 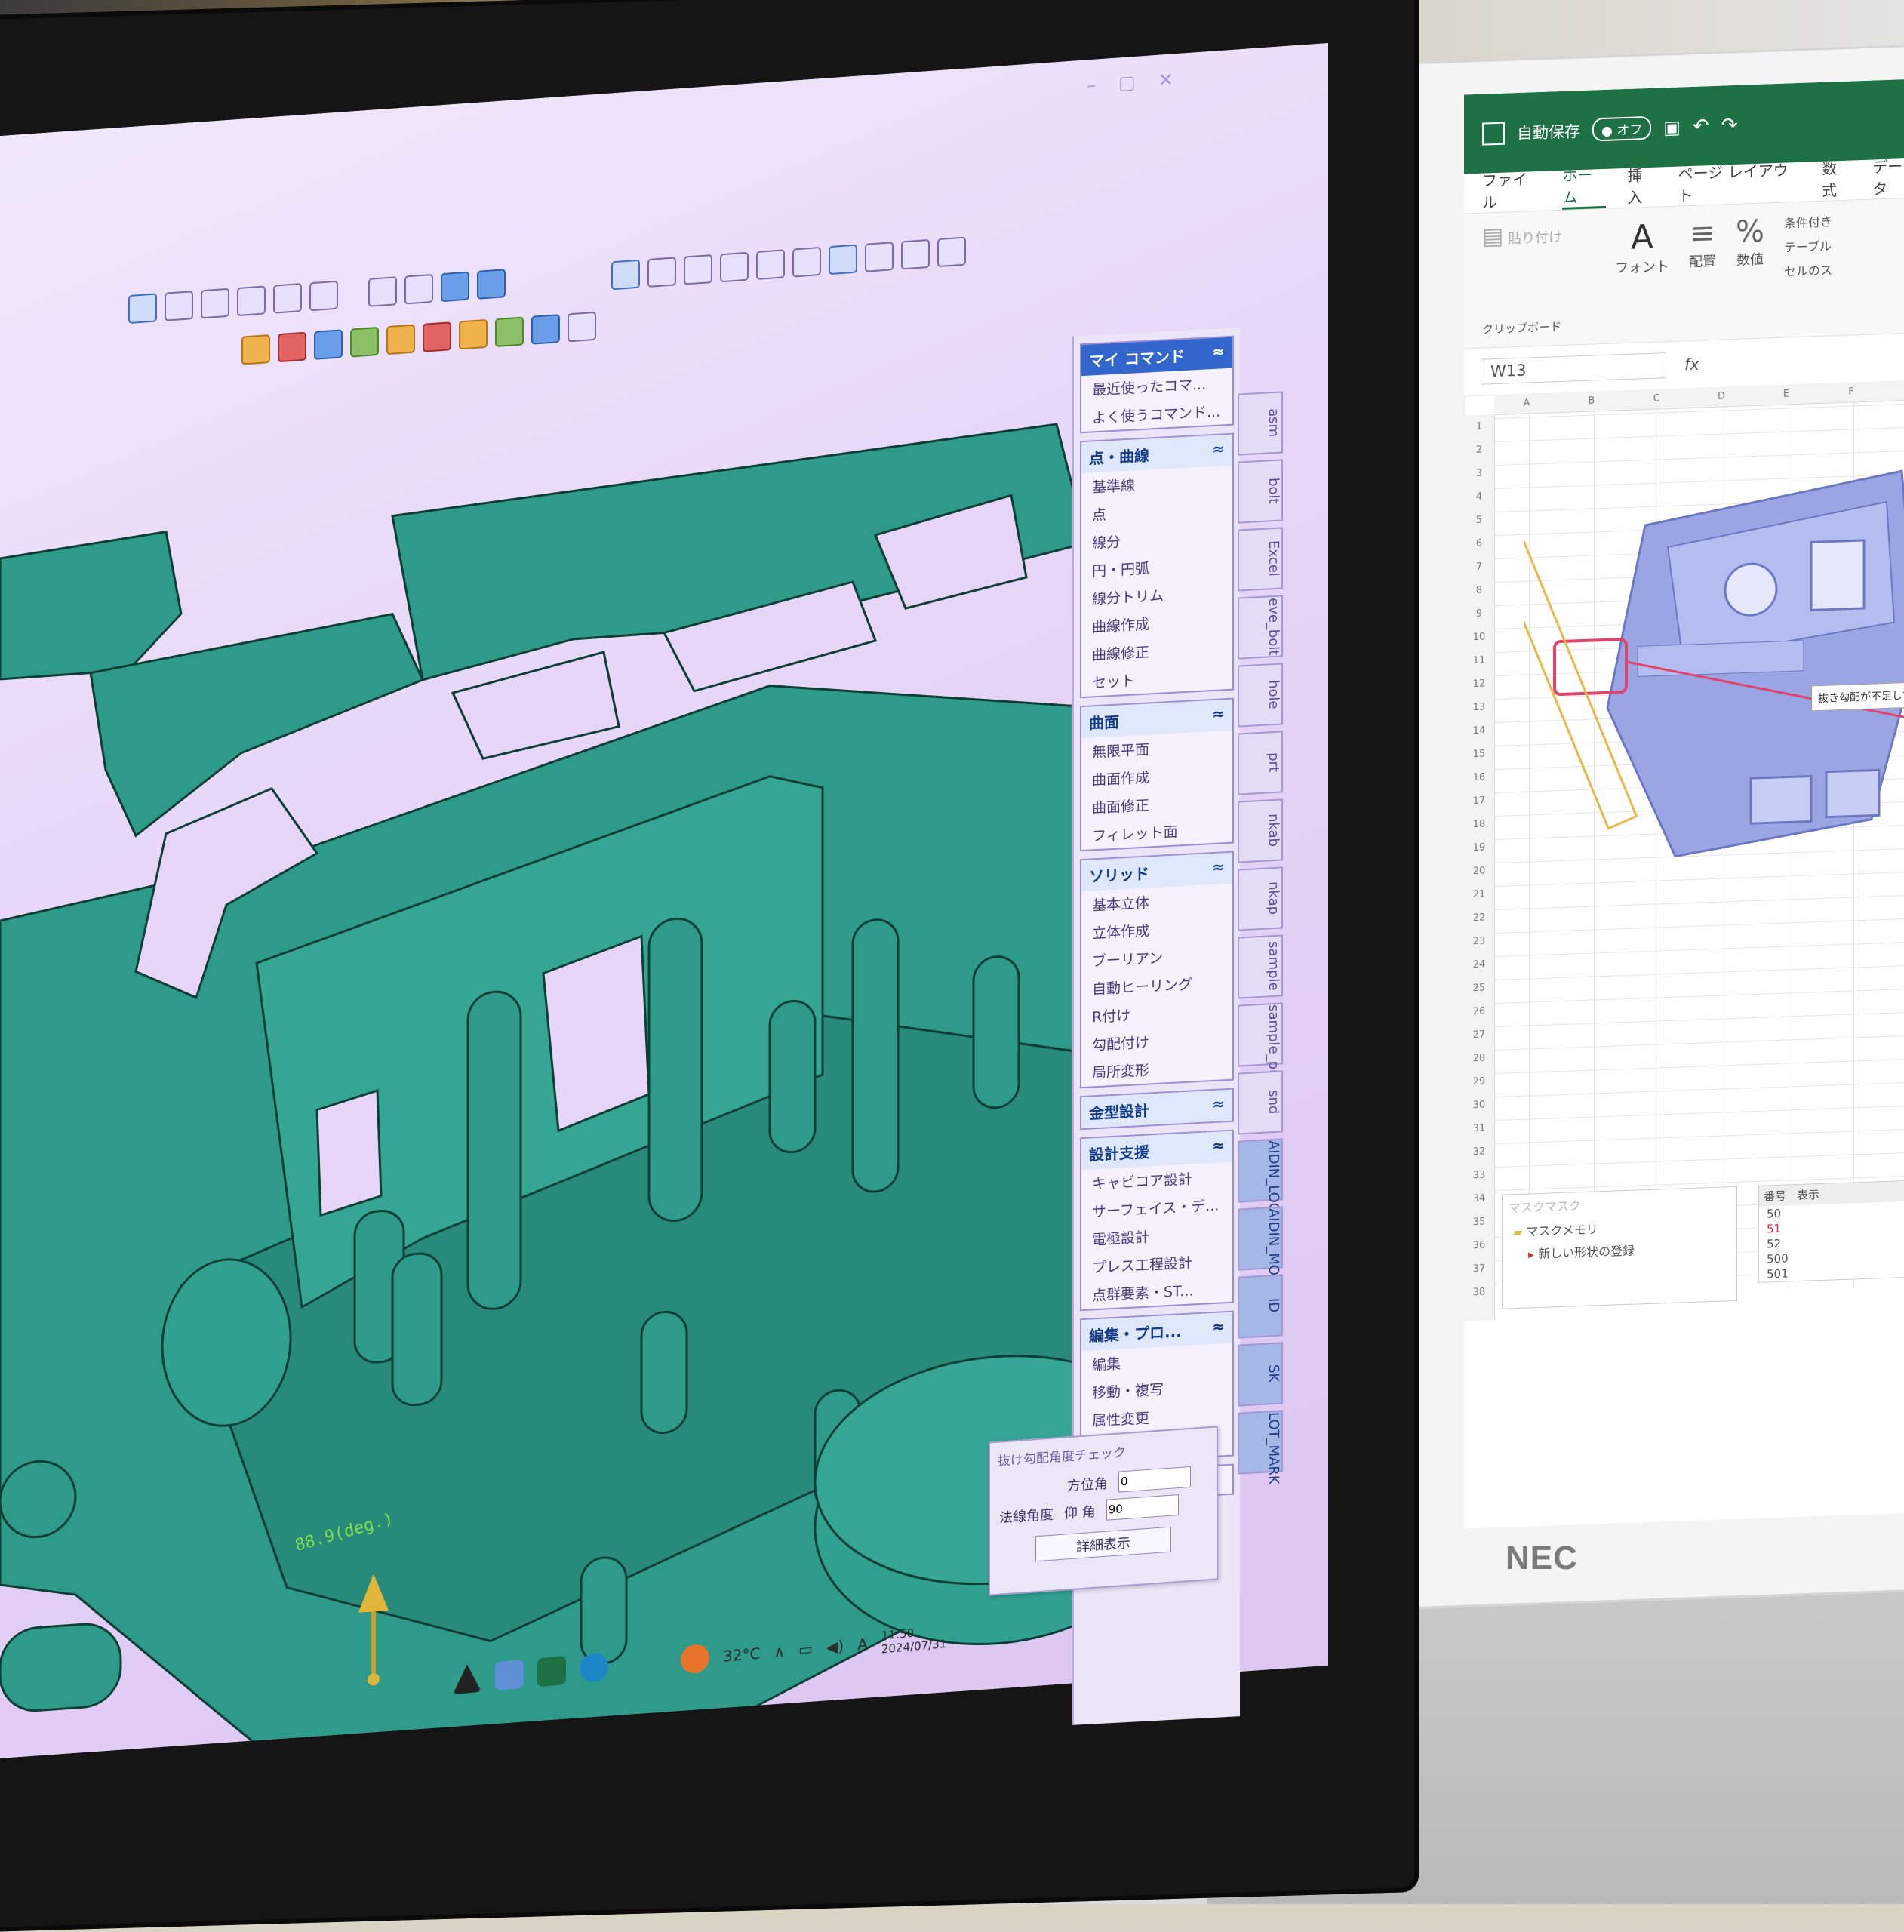 What do you see at coordinates (835, 1647) in the screenshot?
I see `volume-icon: ◀)` at bounding box center [835, 1647].